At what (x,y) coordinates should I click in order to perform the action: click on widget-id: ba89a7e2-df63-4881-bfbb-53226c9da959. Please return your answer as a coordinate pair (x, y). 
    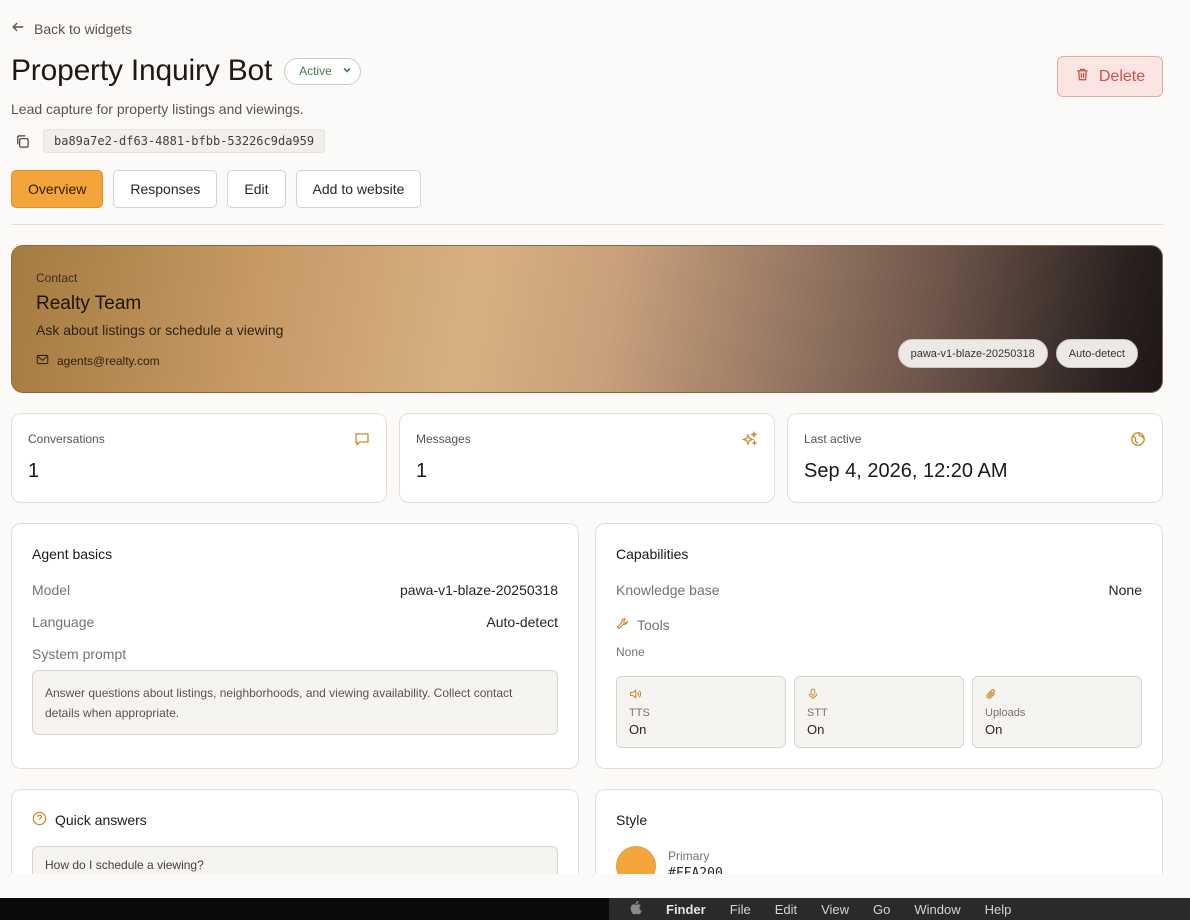
    Looking at the image, I should click on (184, 141).